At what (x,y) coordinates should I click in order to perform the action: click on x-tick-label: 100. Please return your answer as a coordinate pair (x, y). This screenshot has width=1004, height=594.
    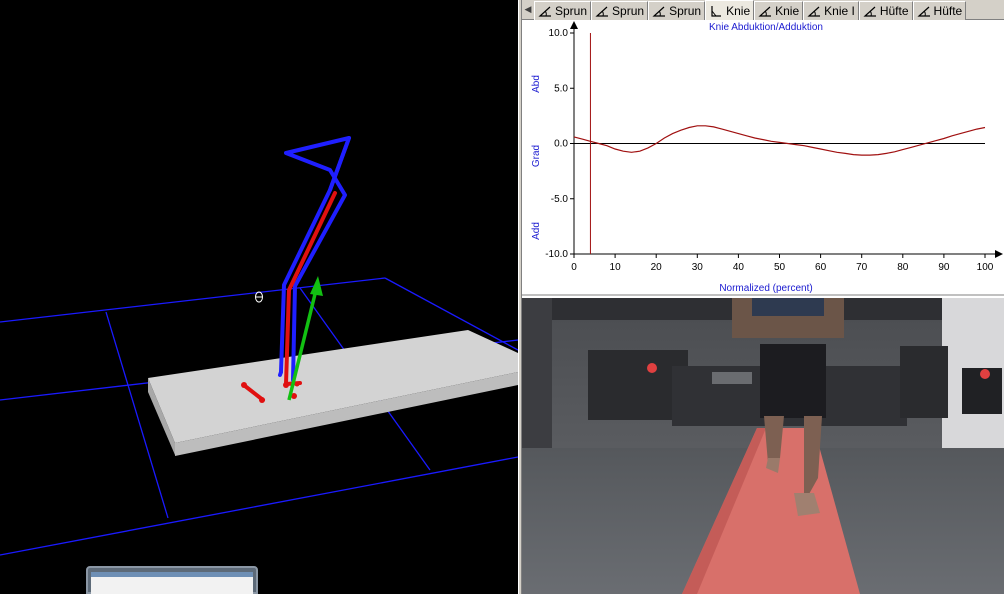
    Looking at the image, I should click on (985, 267).